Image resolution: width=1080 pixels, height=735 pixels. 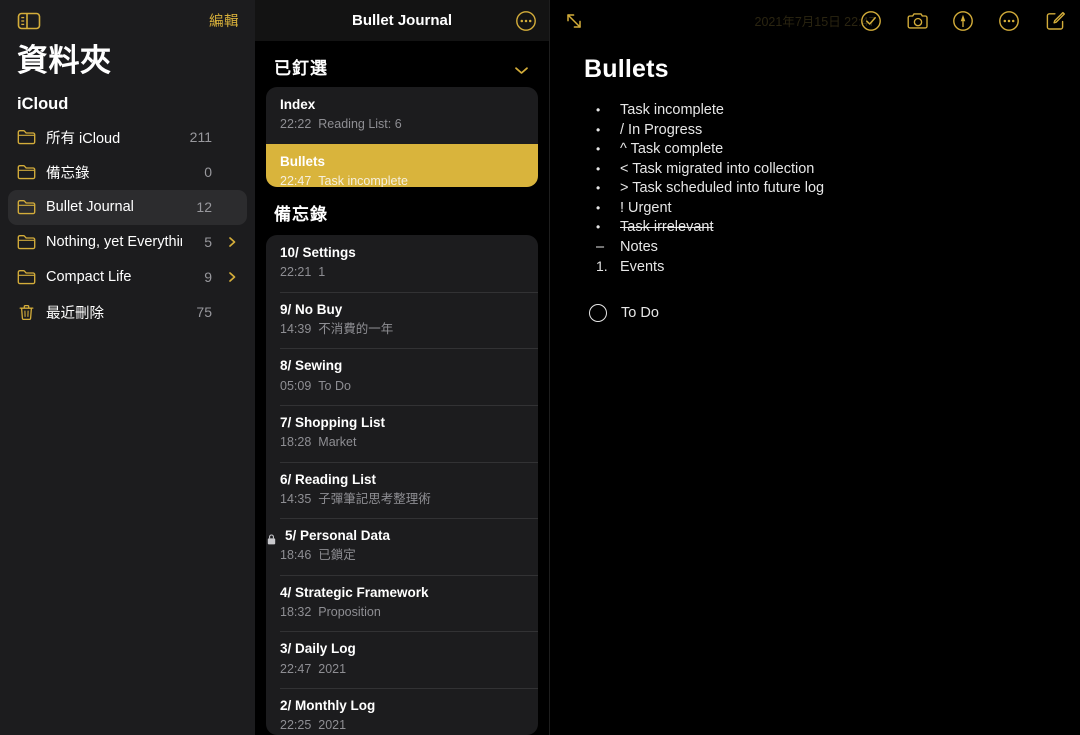 I want to click on expand-diagonal-icon, so click(x=574, y=21).